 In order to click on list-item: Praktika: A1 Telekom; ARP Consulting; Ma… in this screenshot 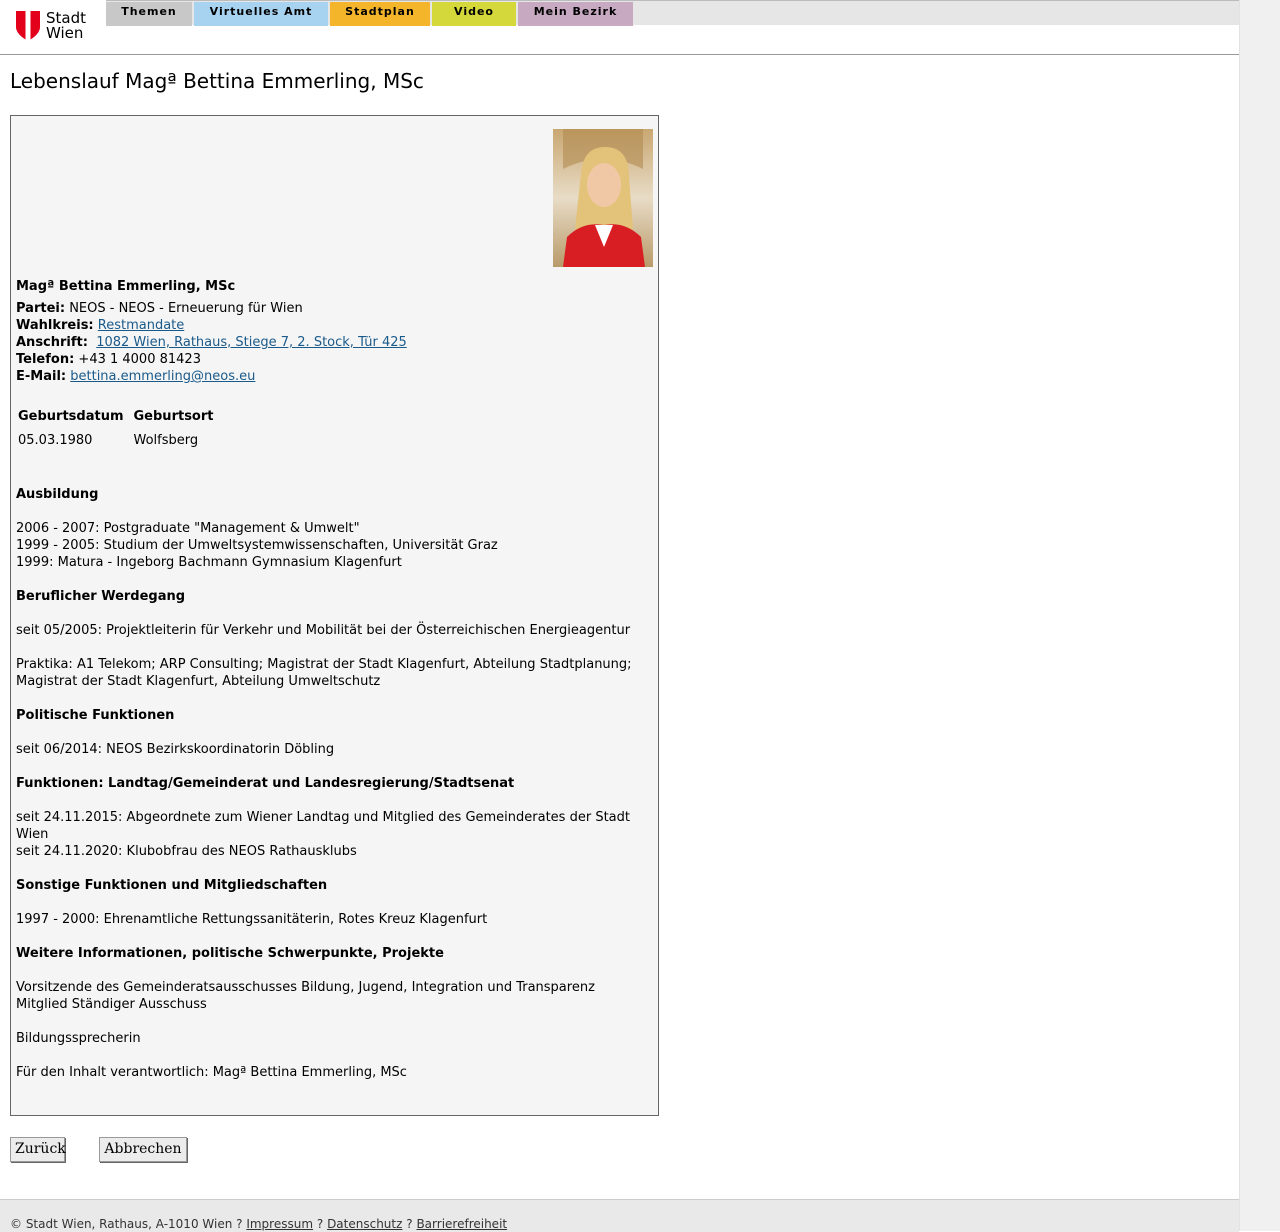, I will do `click(324, 673)`.